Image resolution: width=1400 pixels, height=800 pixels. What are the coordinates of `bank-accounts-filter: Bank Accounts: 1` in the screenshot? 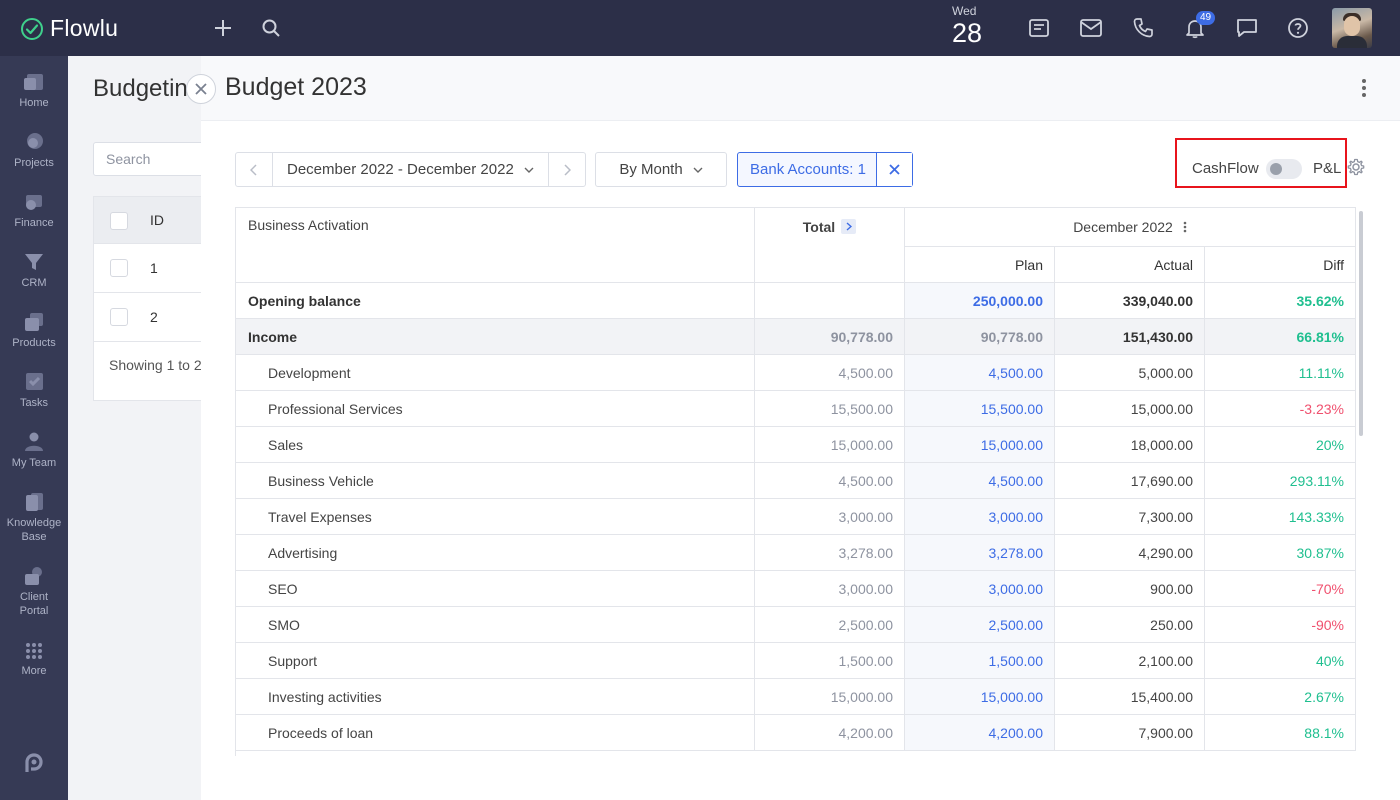 It's located at (825, 169).